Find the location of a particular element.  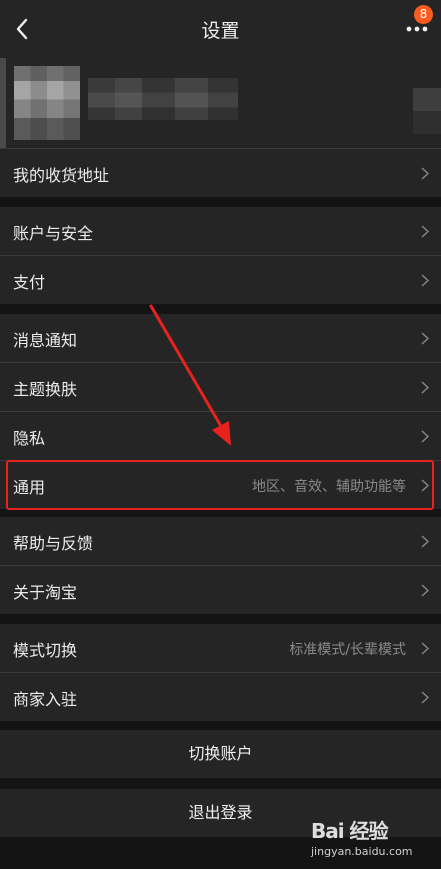

row-label: 帮助与反馈 is located at coordinates (53, 543).